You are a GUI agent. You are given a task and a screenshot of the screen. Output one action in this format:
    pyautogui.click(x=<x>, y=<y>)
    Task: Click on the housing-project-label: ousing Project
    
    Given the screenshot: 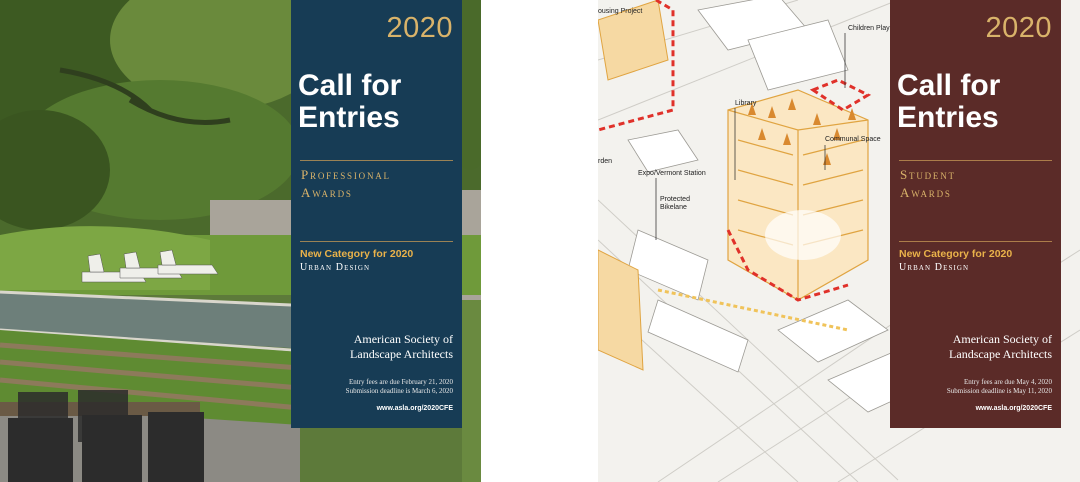 What is the action you would take?
    pyautogui.click(x=620, y=11)
    